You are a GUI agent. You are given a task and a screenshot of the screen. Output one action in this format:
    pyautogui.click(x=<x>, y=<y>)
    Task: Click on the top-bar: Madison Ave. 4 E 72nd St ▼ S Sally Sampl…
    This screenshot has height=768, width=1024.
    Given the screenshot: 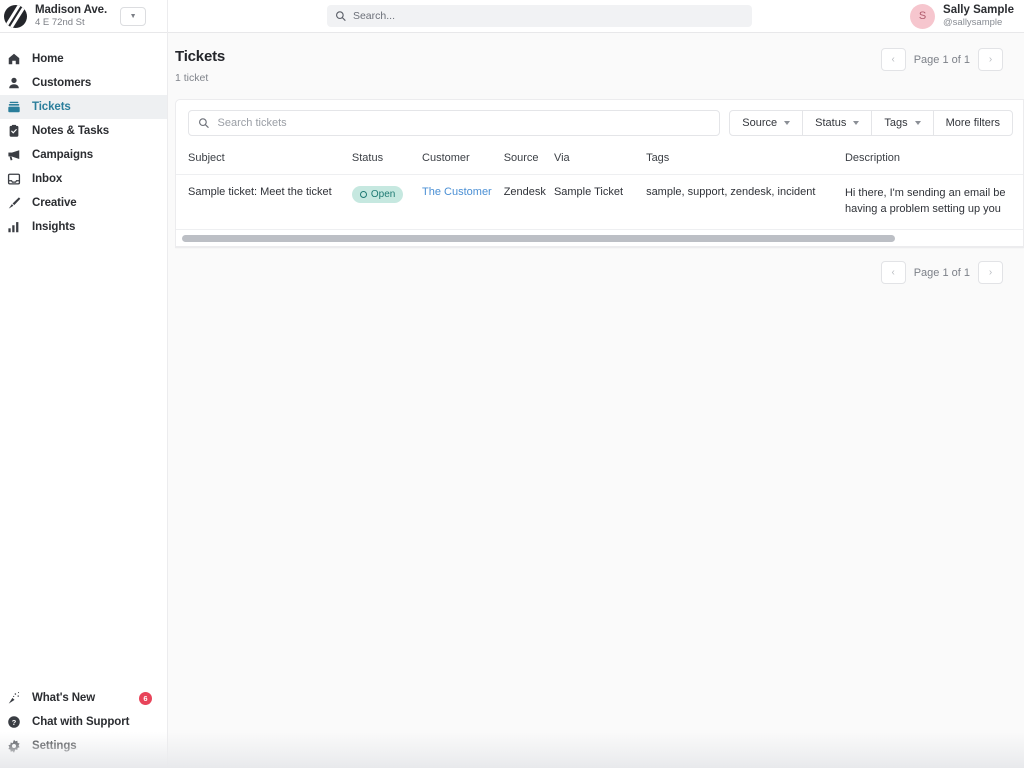 What is the action you would take?
    pyautogui.click(x=512, y=16)
    